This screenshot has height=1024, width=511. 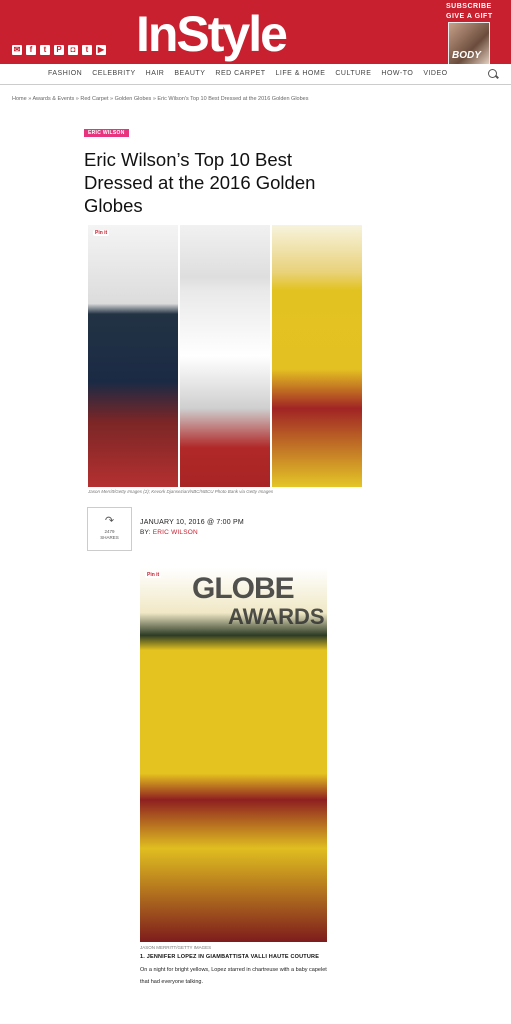 What do you see at coordinates (476, 17) in the screenshot?
I see `give-gift-label: GIVE A GIFT` at bounding box center [476, 17].